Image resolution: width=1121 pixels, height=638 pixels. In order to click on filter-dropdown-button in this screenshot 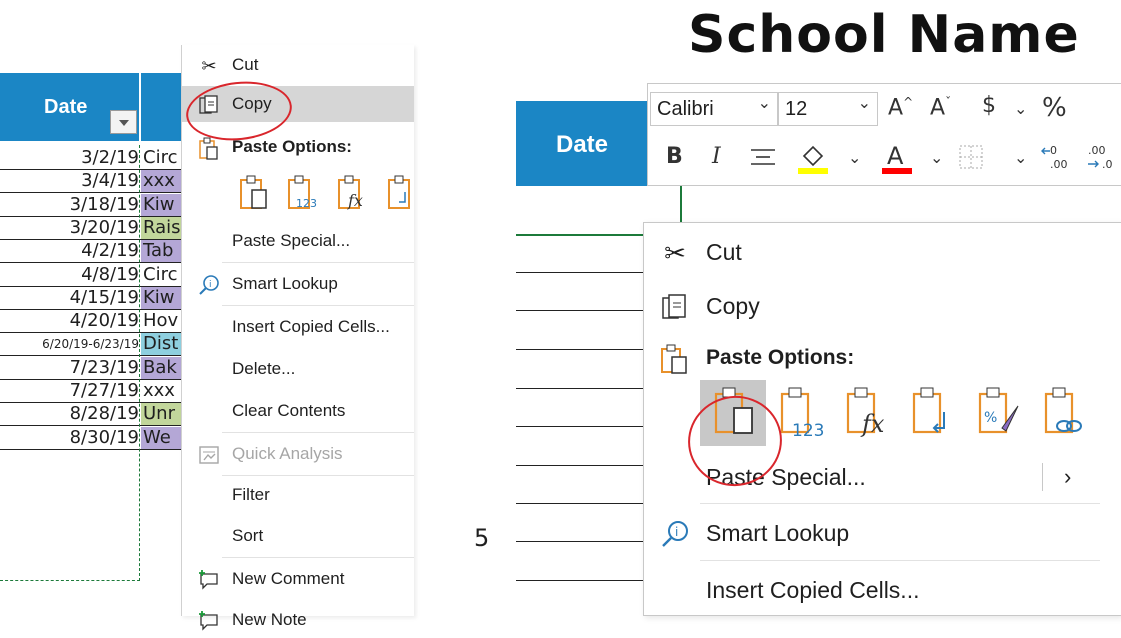, I will do `click(123, 122)`.